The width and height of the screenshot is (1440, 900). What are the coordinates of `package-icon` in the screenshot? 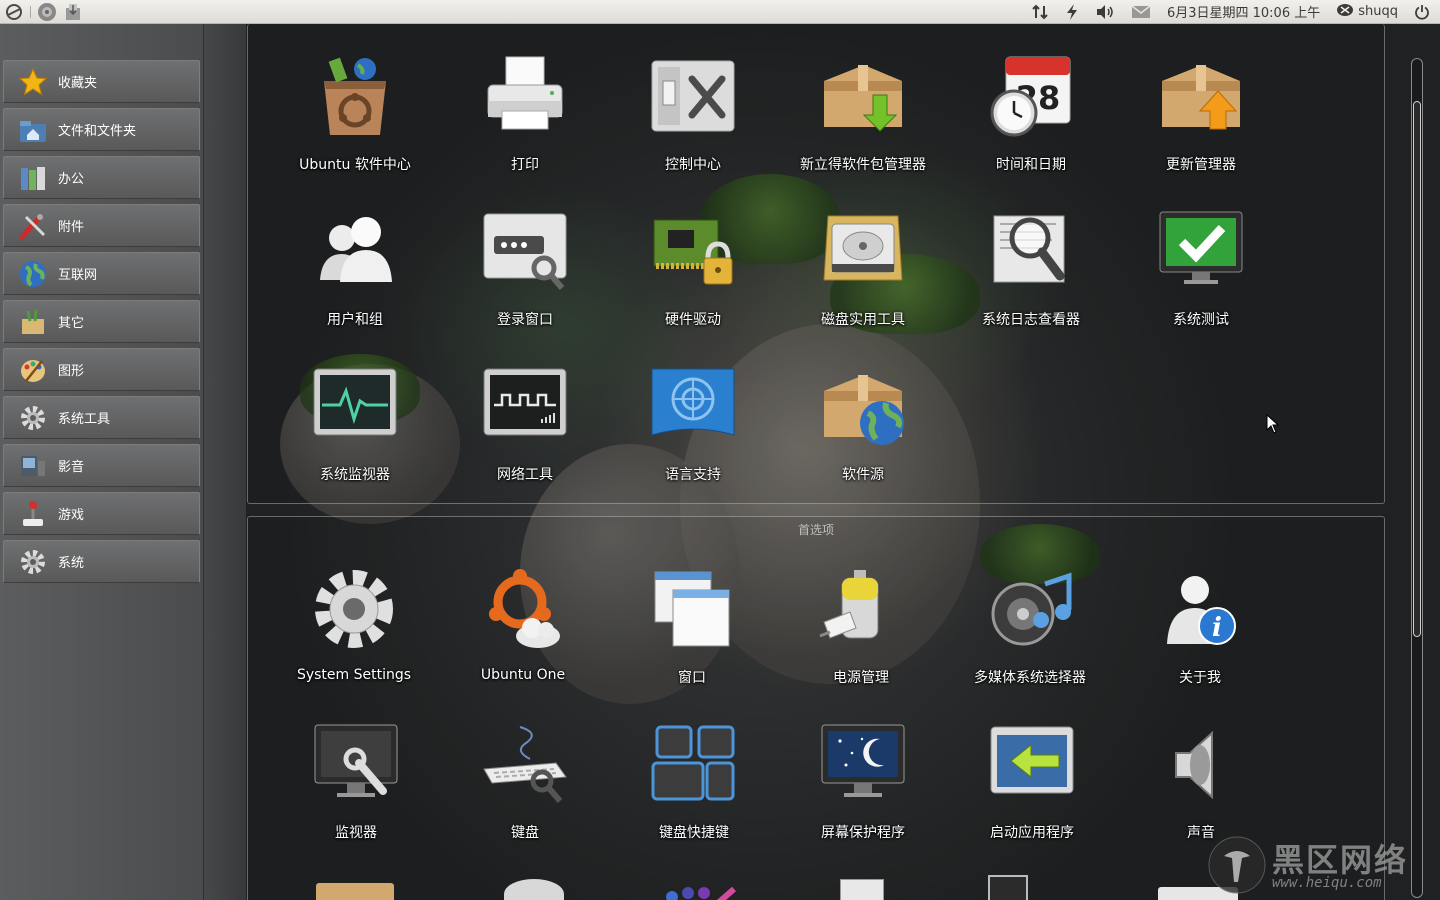 It's located at (355, 891).